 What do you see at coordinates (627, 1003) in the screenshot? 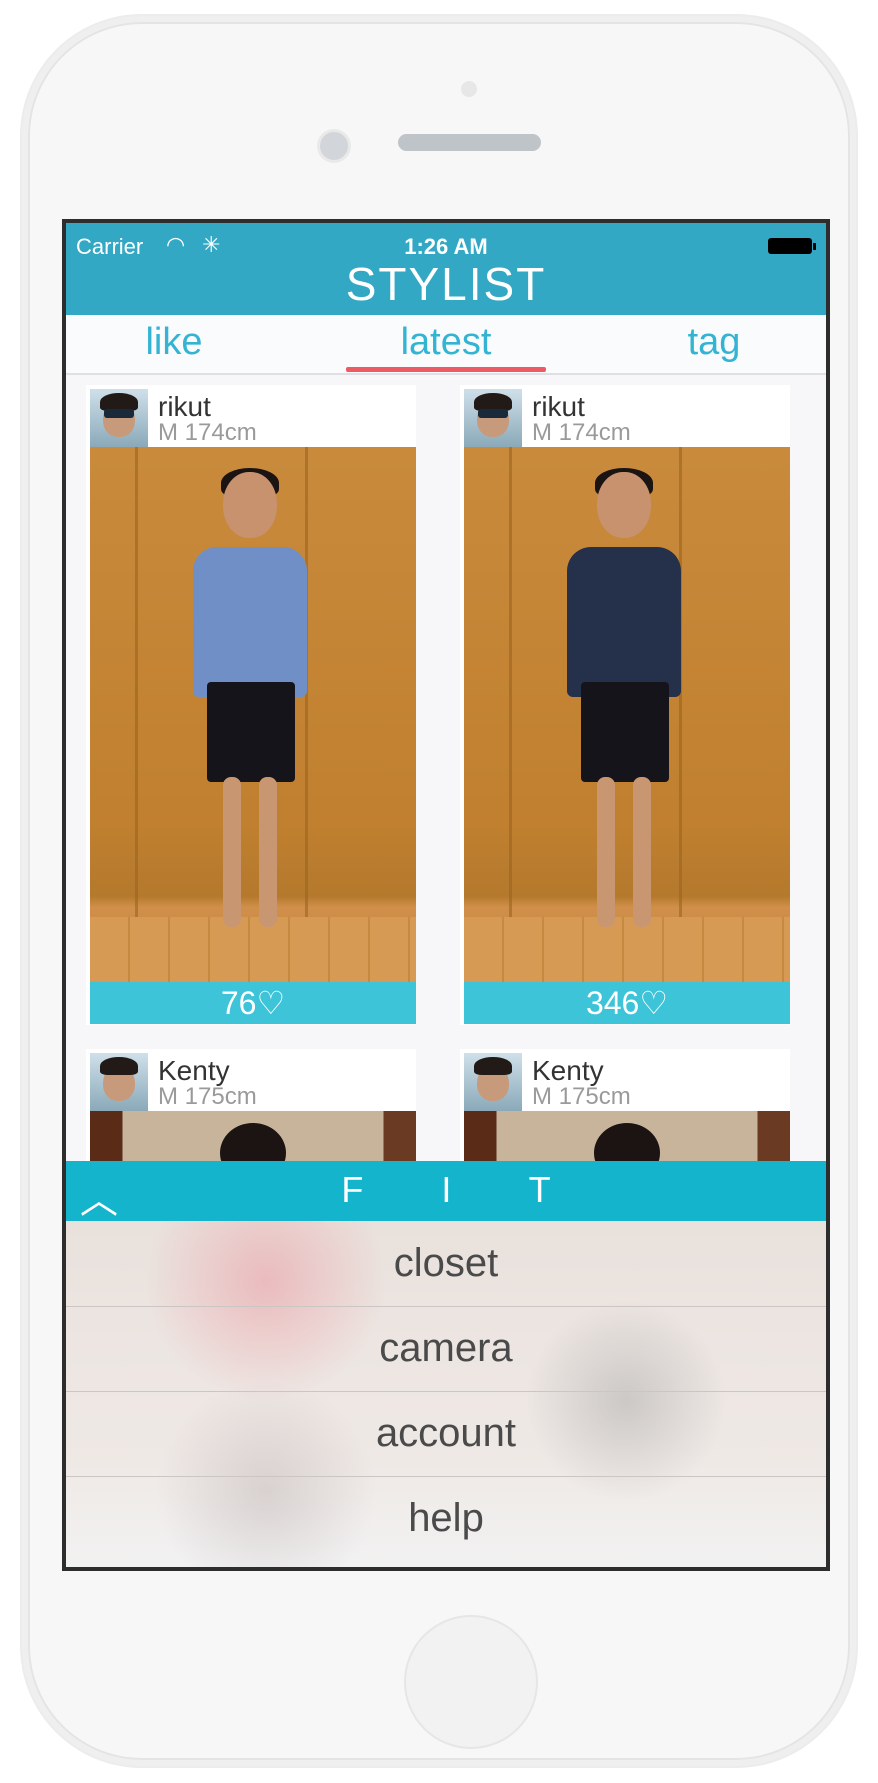
I see `like-count-button: 346♡` at bounding box center [627, 1003].